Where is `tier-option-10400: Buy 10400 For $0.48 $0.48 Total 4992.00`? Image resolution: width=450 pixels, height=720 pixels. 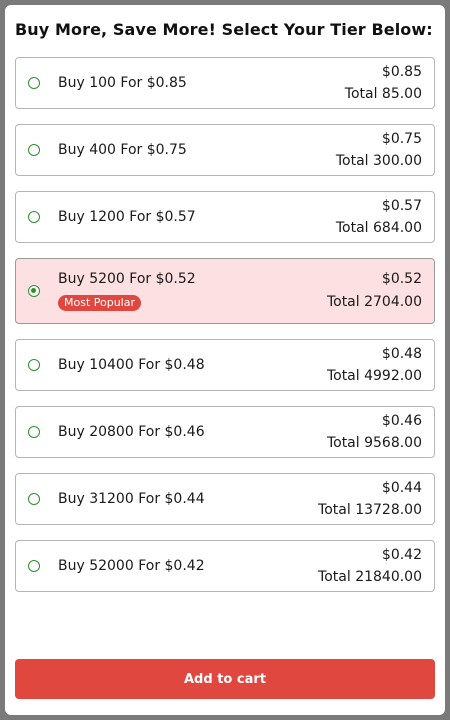
tier-option-10400: Buy 10400 For $0.48 $0.48 Total 4992.00 is located at coordinates (225, 365).